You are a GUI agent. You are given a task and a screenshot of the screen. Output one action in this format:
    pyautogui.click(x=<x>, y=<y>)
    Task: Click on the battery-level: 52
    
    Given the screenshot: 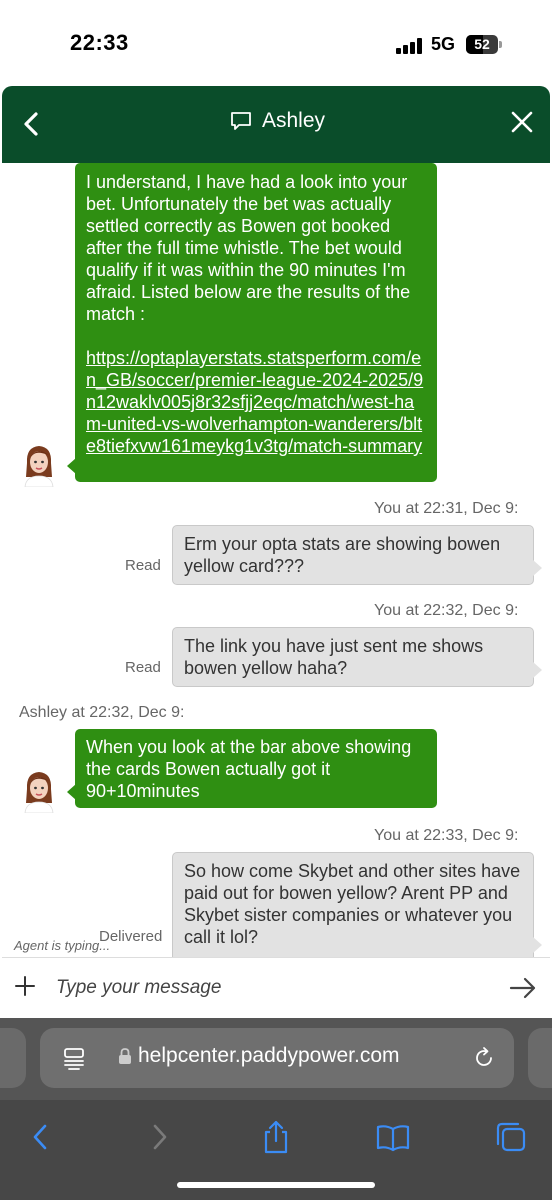 What is the action you would take?
    pyautogui.click(x=482, y=44)
    